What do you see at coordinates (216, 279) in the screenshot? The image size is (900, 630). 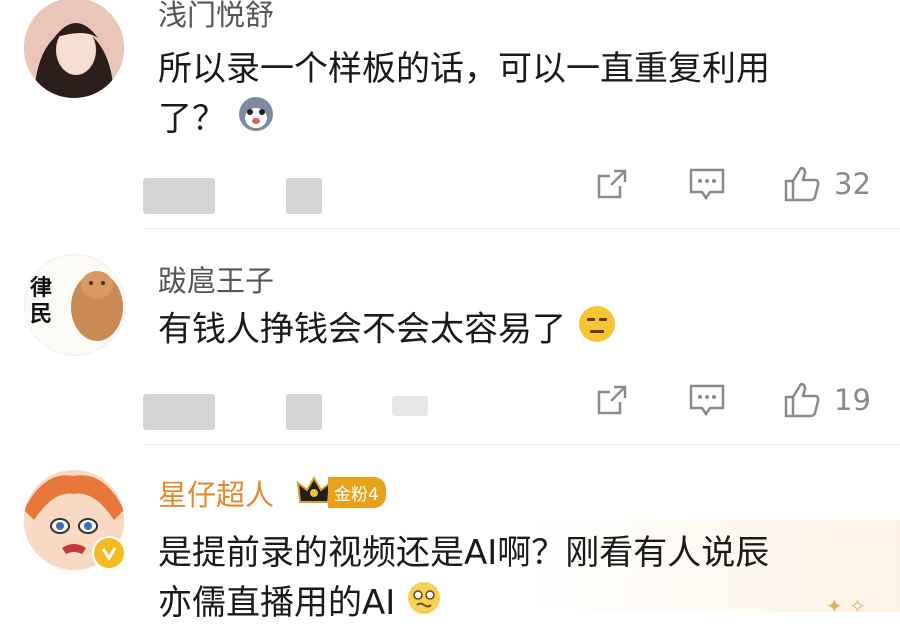 I see `username: 跋扈王子` at bounding box center [216, 279].